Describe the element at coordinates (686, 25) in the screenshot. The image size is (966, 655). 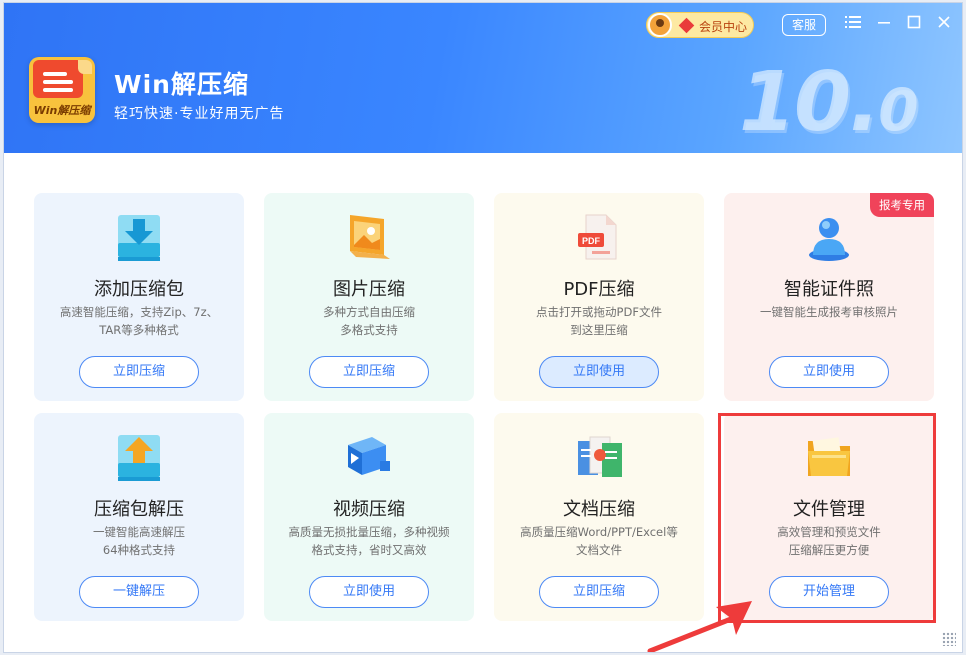
I see `diamond-icon` at that location.